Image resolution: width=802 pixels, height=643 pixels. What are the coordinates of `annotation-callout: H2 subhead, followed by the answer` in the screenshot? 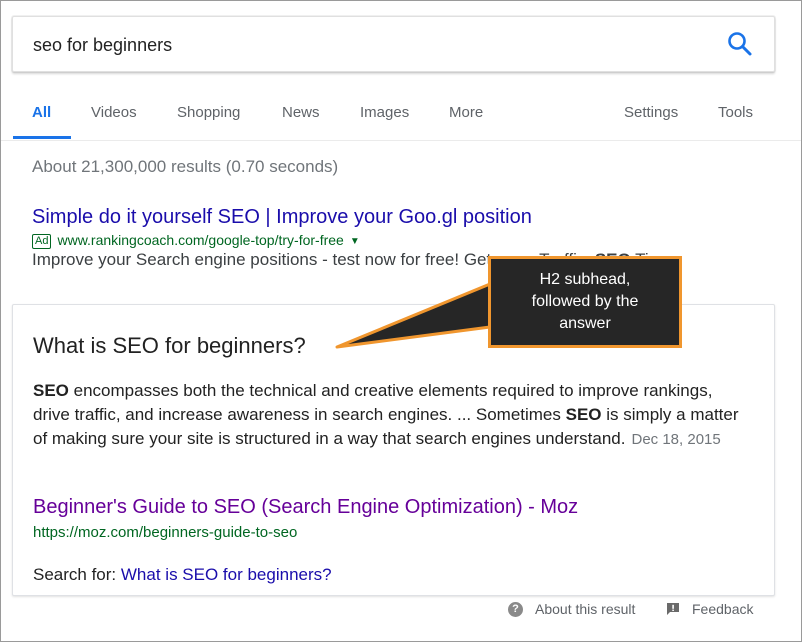 It's located at (585, 302).